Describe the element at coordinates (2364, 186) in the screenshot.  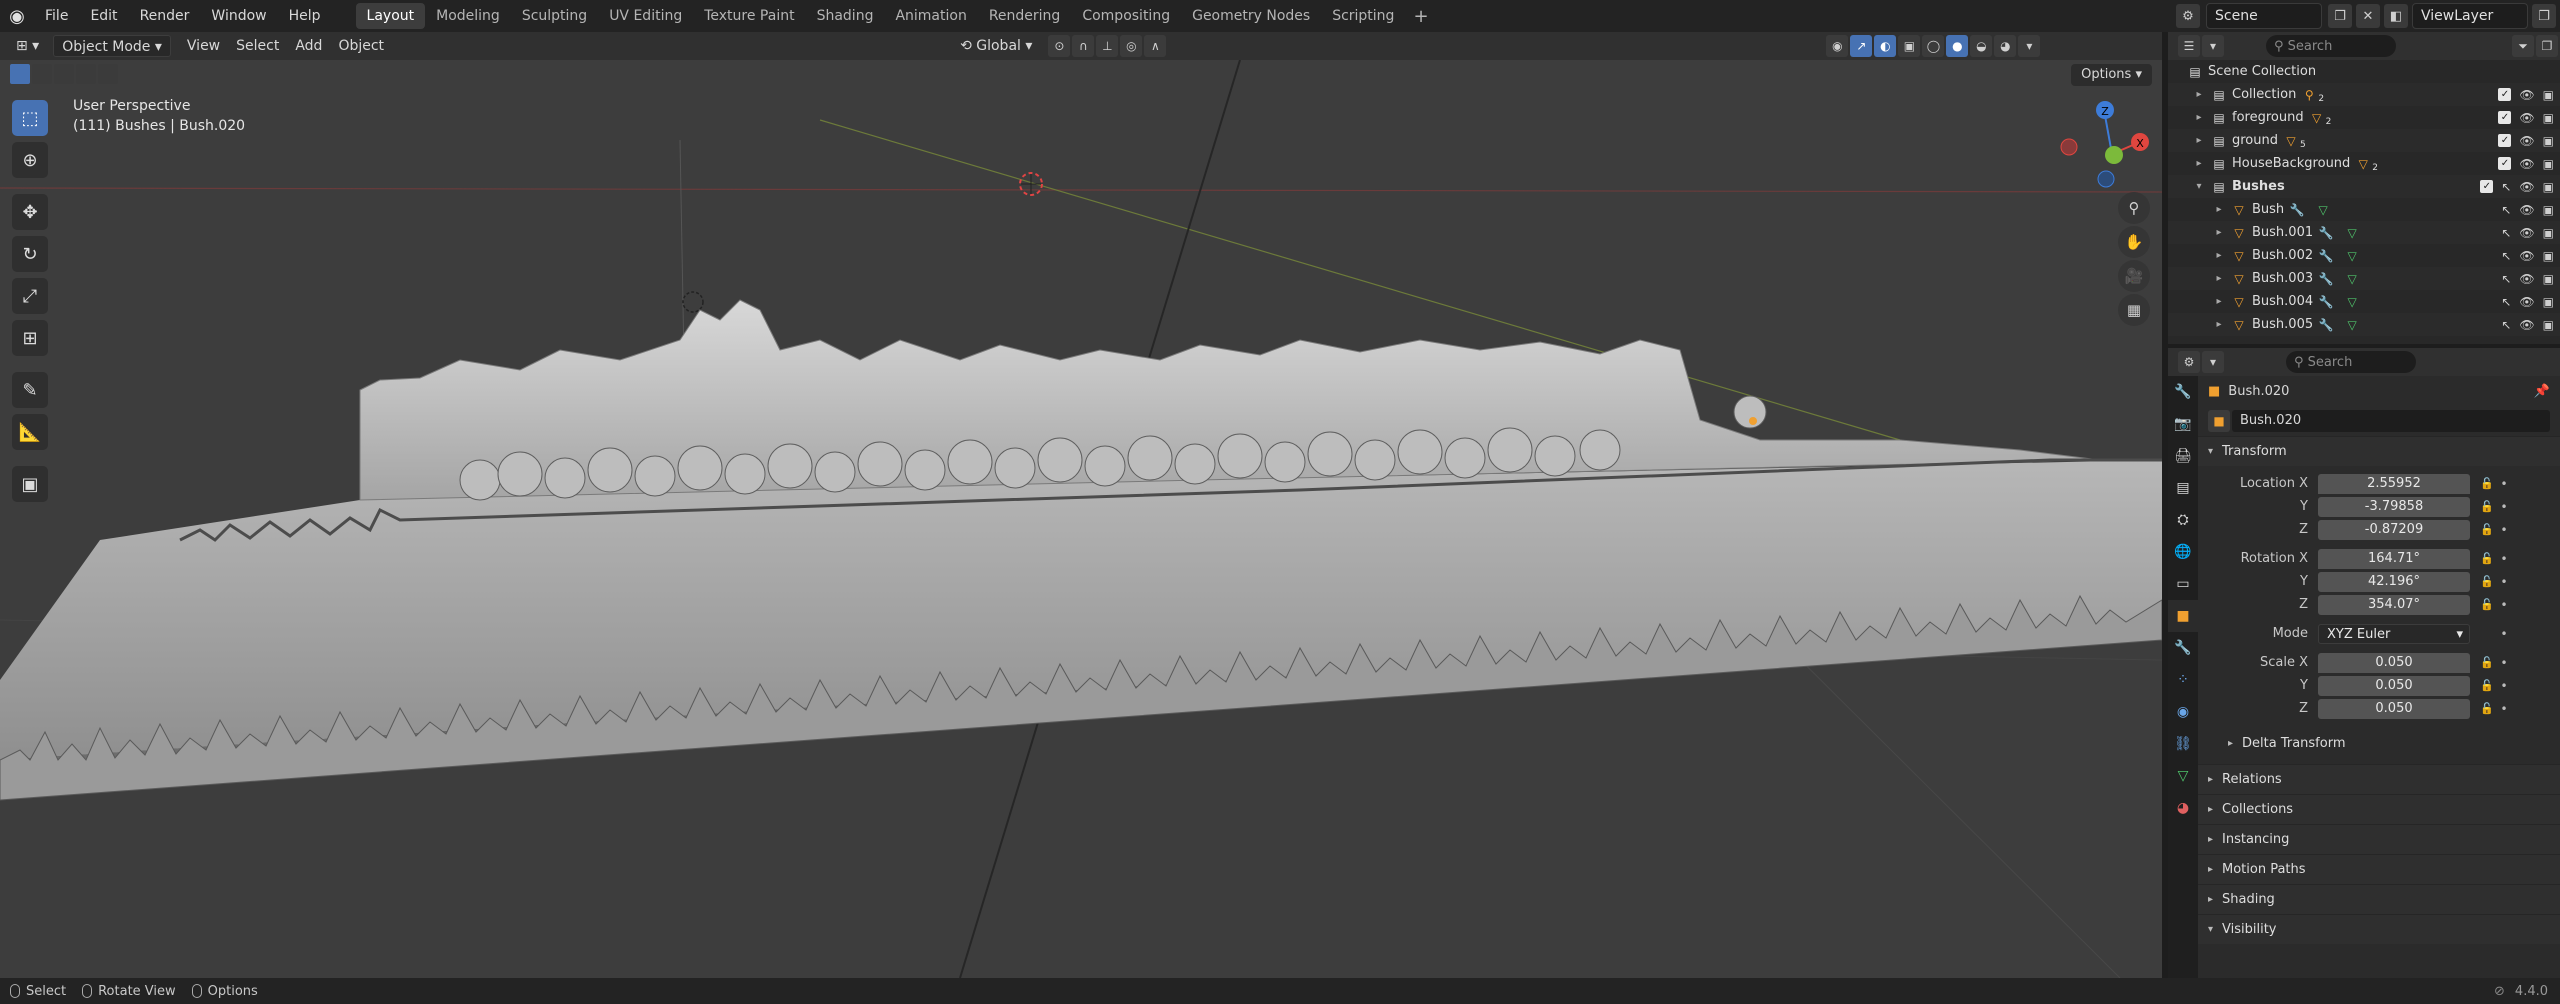
I see `list-item: ▾ ▤ Bushes ✓ ↖ 👁 ▣` at that location.